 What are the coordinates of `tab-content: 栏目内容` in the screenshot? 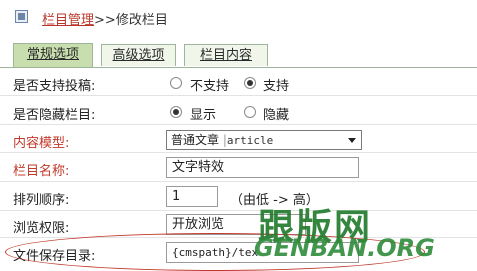 It's located at (226, 55).